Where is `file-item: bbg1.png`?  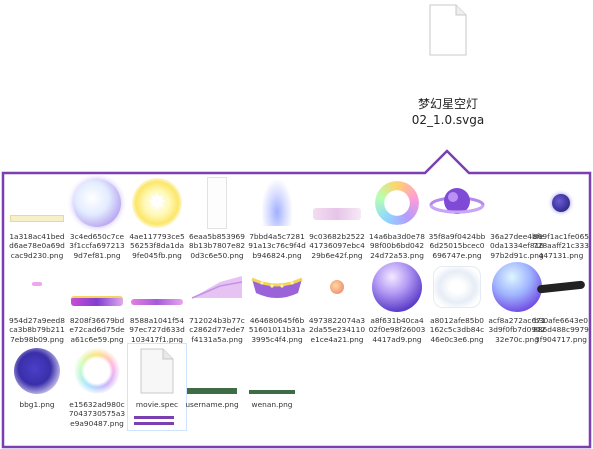 file-item: bbg1.png is located at coordinates (37, 377).